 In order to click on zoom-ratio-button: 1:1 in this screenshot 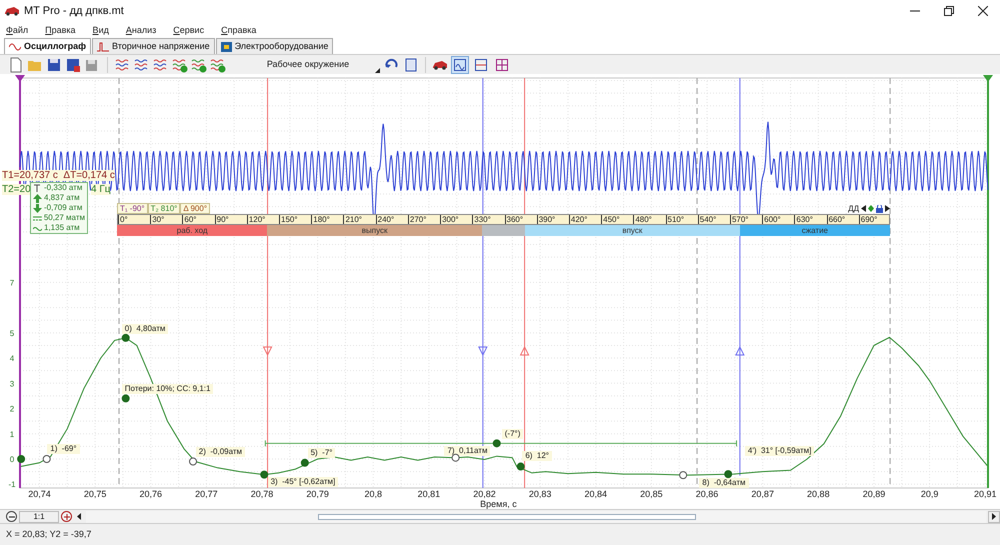, I will do `click(39, 516)`.